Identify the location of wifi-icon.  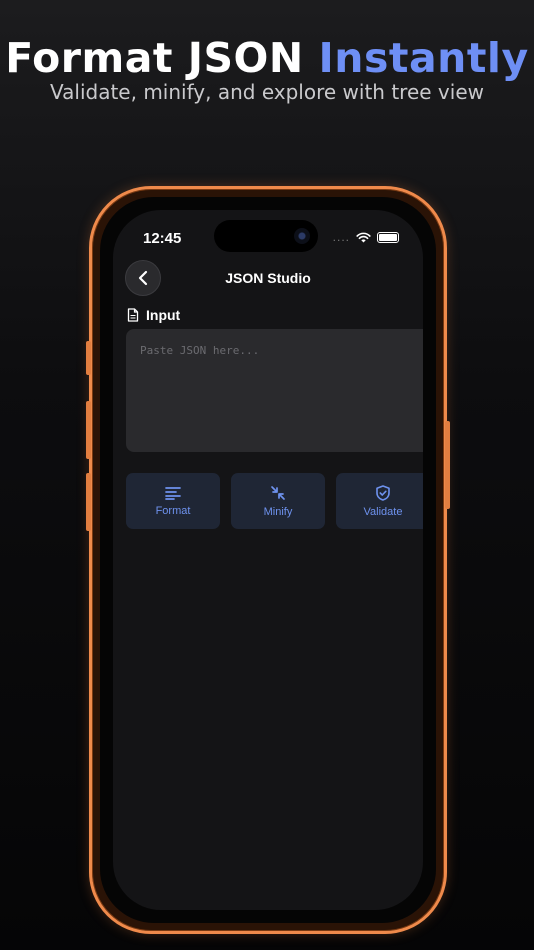
(363, 237).